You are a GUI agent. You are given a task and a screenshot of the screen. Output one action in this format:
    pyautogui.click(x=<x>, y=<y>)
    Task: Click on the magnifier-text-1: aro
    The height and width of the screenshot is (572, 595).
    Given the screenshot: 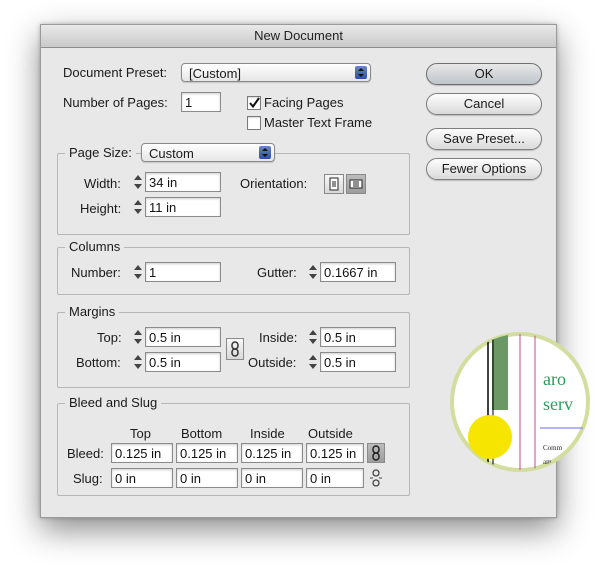 What is the action you would take?
    pyautogui.click(x=554, y=379)
    